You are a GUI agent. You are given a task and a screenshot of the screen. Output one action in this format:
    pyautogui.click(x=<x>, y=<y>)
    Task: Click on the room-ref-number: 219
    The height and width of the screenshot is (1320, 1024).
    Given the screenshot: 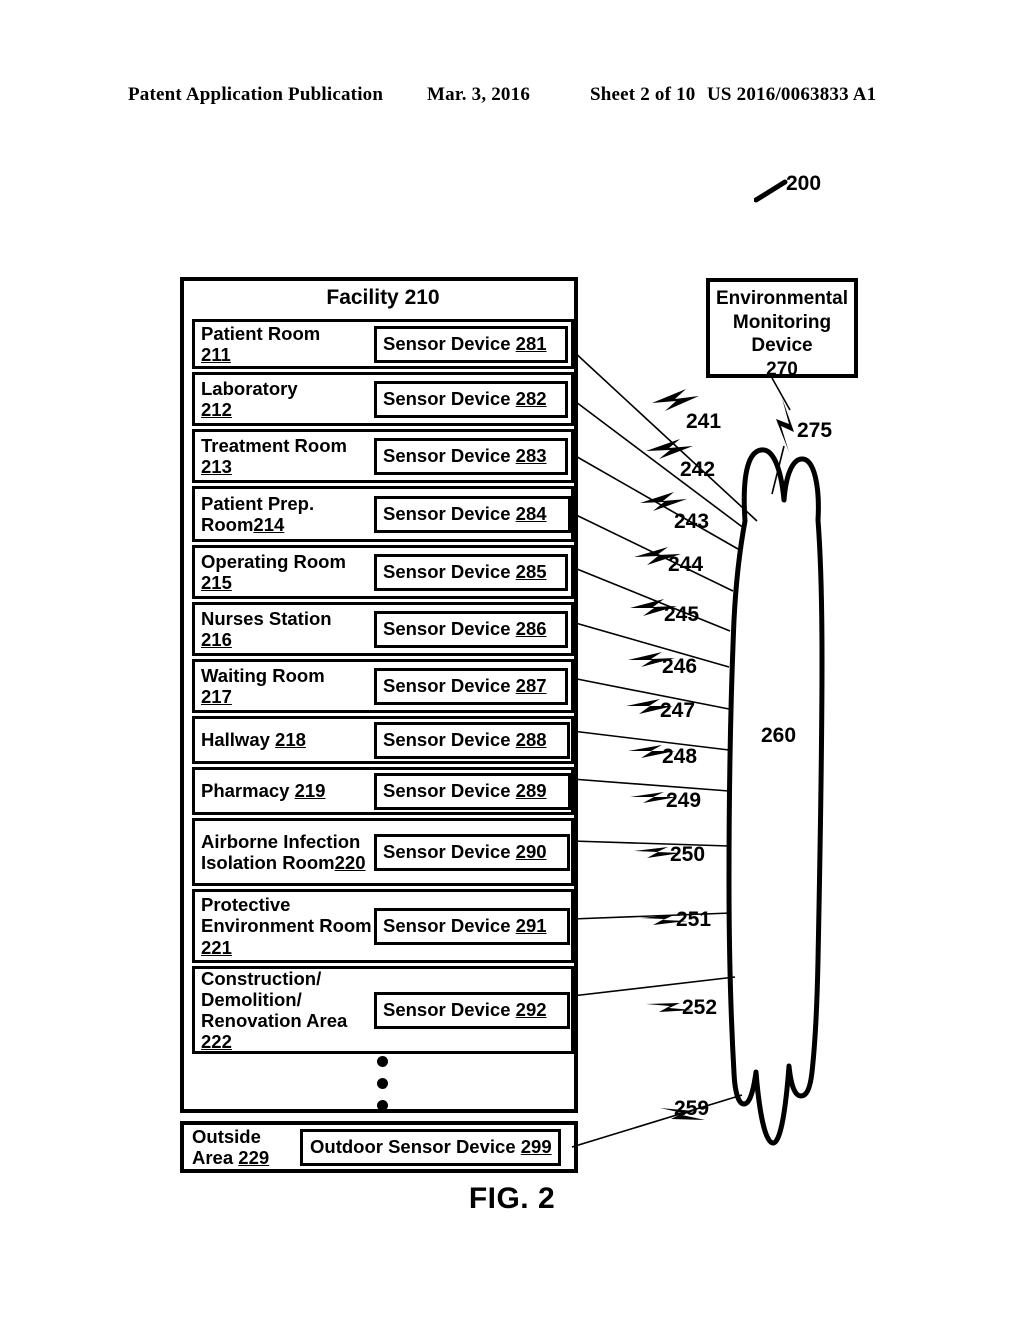 What is the action you would take?
    pyautogui.click(x=310, y=791)
    